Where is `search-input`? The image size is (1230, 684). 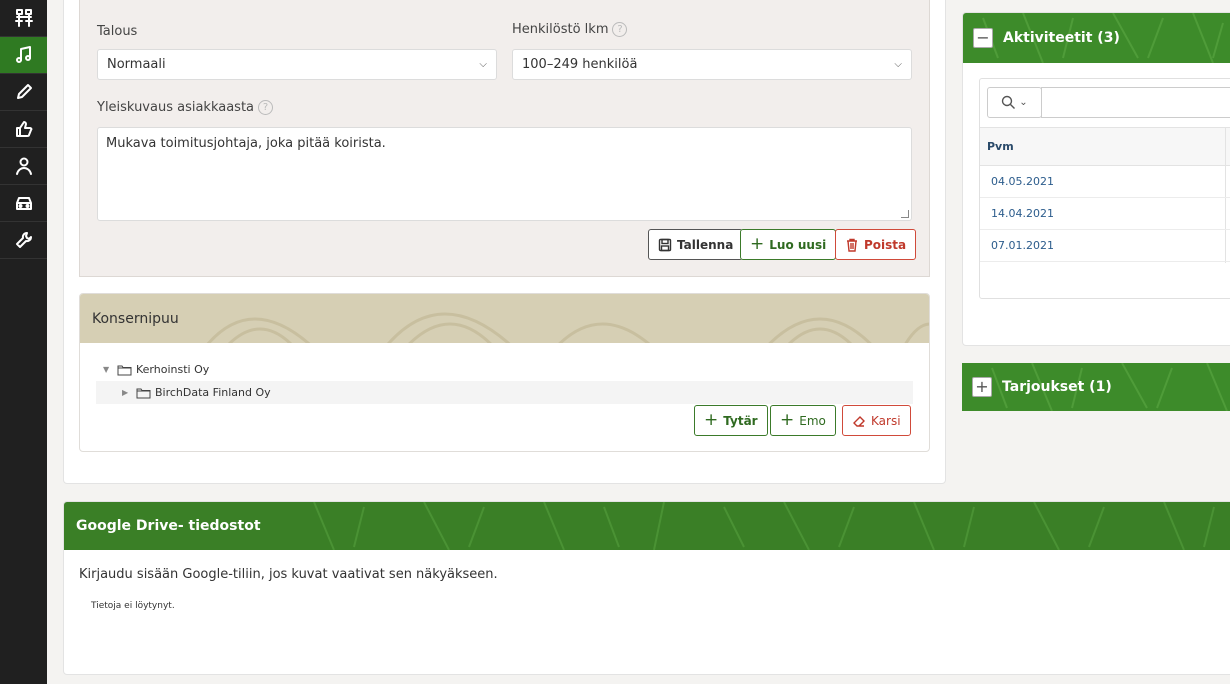
search-input is located at coordinates (1135, 102).